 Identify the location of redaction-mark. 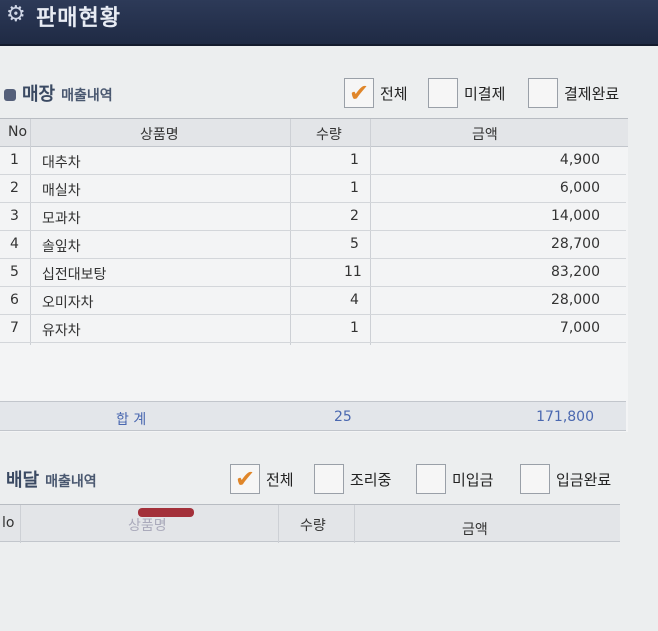
(166, 512).